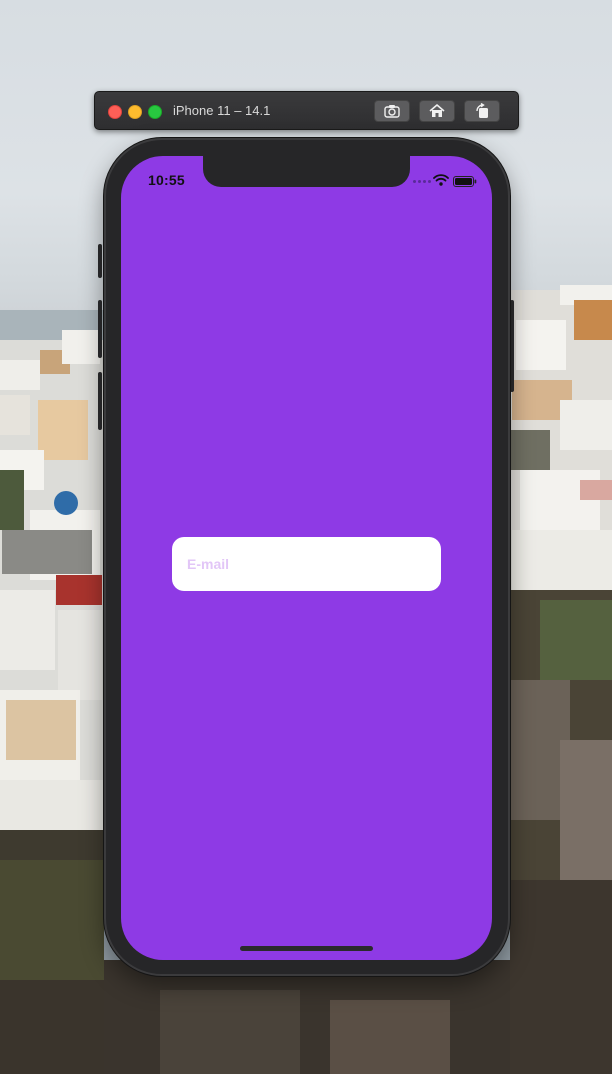 The height and width of the screenshot is (1074, 612). Describe the element at coordinates (422, 181) in the screenshot. I see `cellular-signal-icon` at that location.